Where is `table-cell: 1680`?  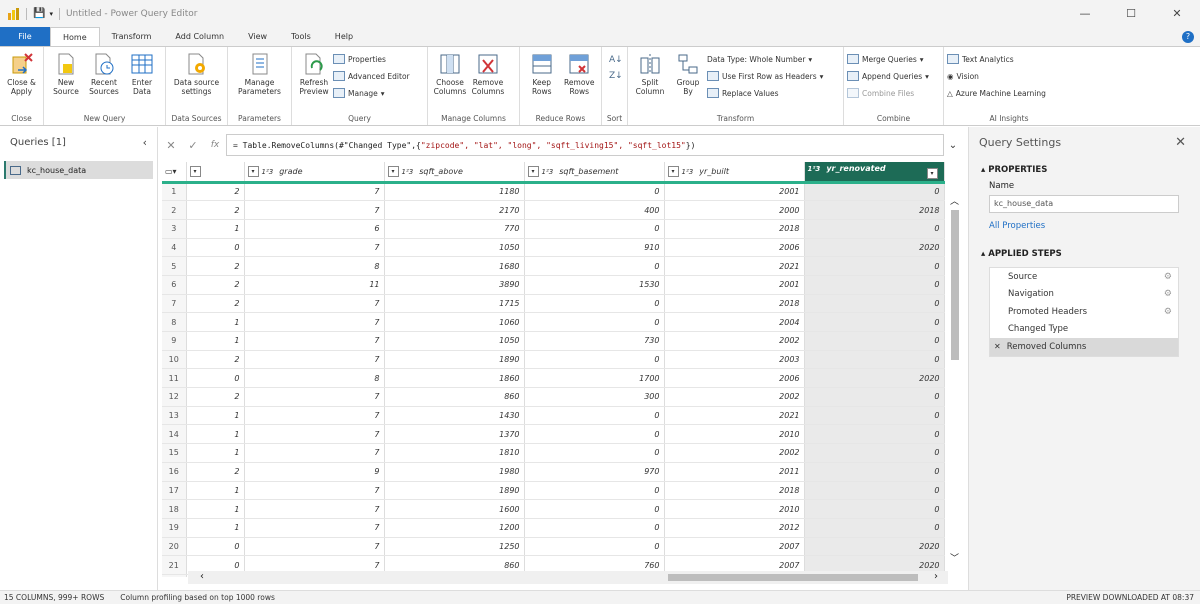
table-cell: 1680 is located at coordinates (454, 266).